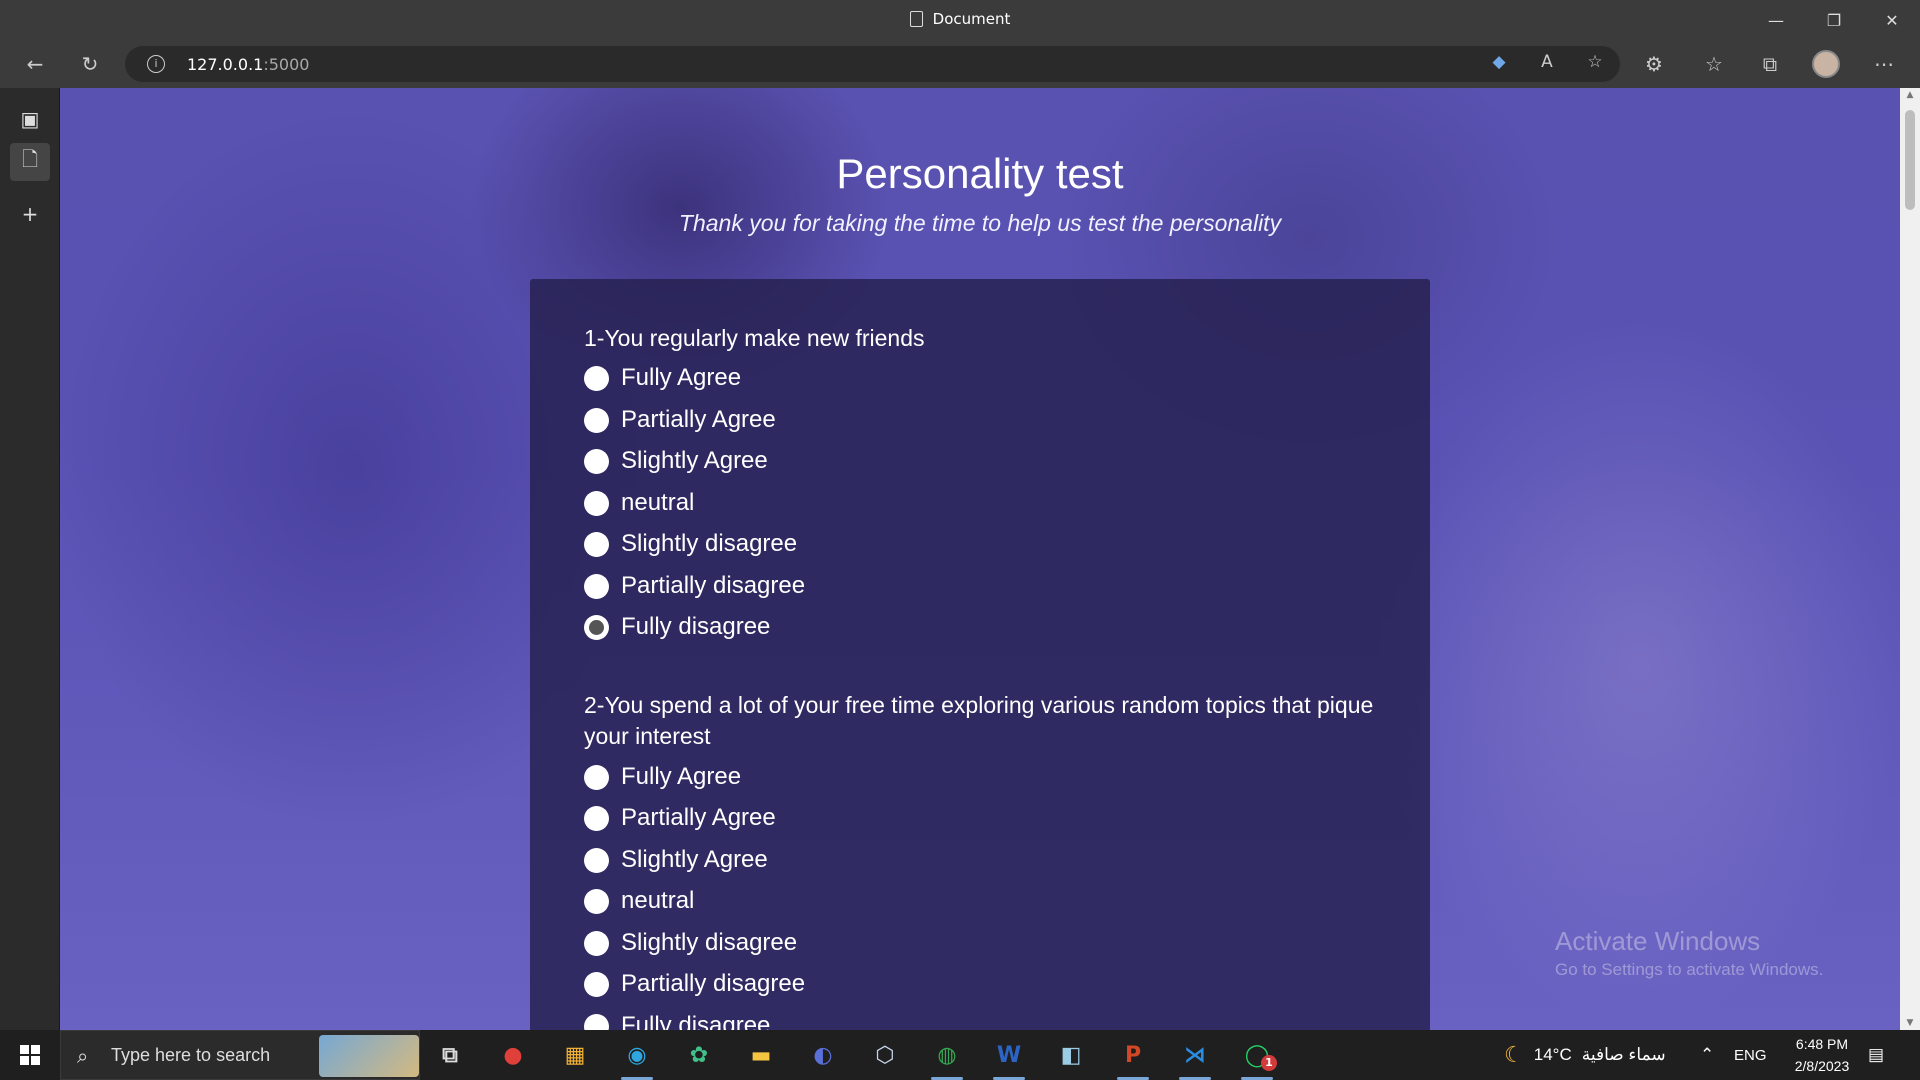  I want to click on clock-date: 2/8/2023, so click(1822, 1066).